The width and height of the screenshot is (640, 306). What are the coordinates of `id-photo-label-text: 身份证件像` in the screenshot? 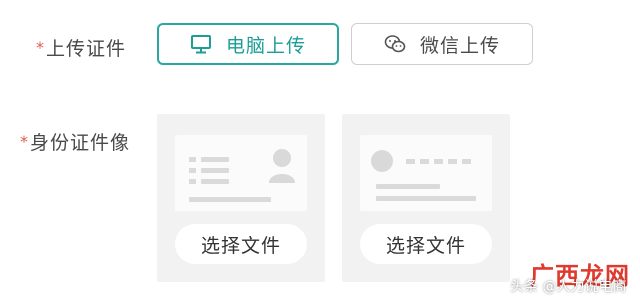 It's located at (80, 143).